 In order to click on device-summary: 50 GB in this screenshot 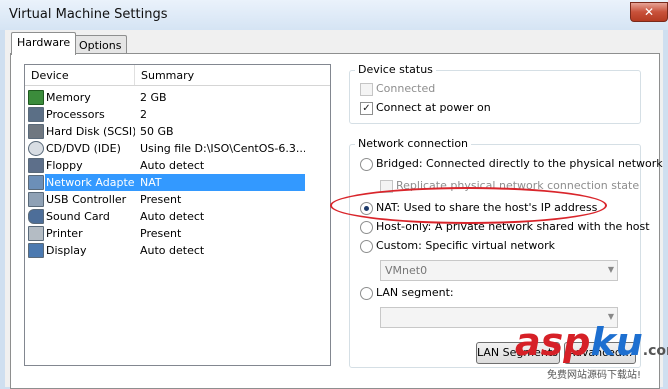, I will do `click(157, 131)`.